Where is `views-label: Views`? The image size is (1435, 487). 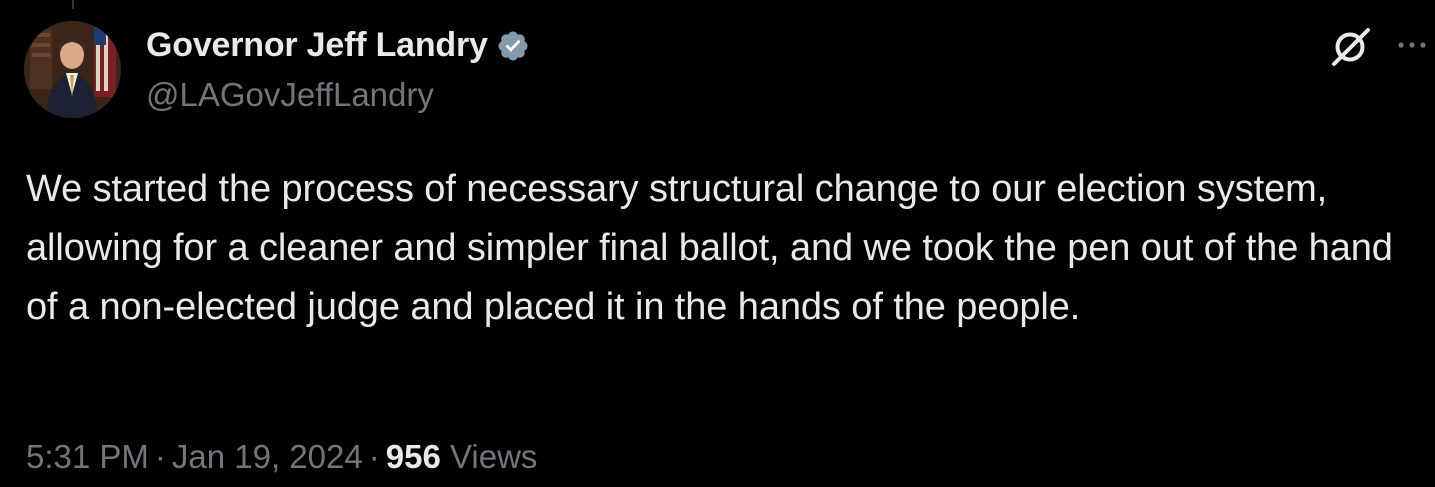 views-label: Views is located at coordinates (493, 456).